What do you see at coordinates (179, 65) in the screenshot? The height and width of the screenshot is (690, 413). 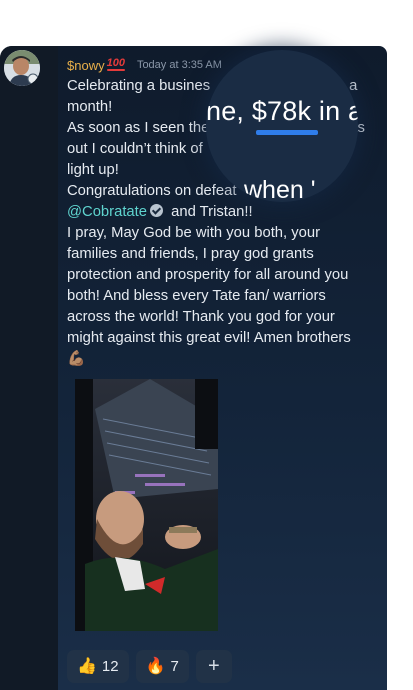 I see `timestamp: Today at 3:35 AM` at bounding box center [179, 65].